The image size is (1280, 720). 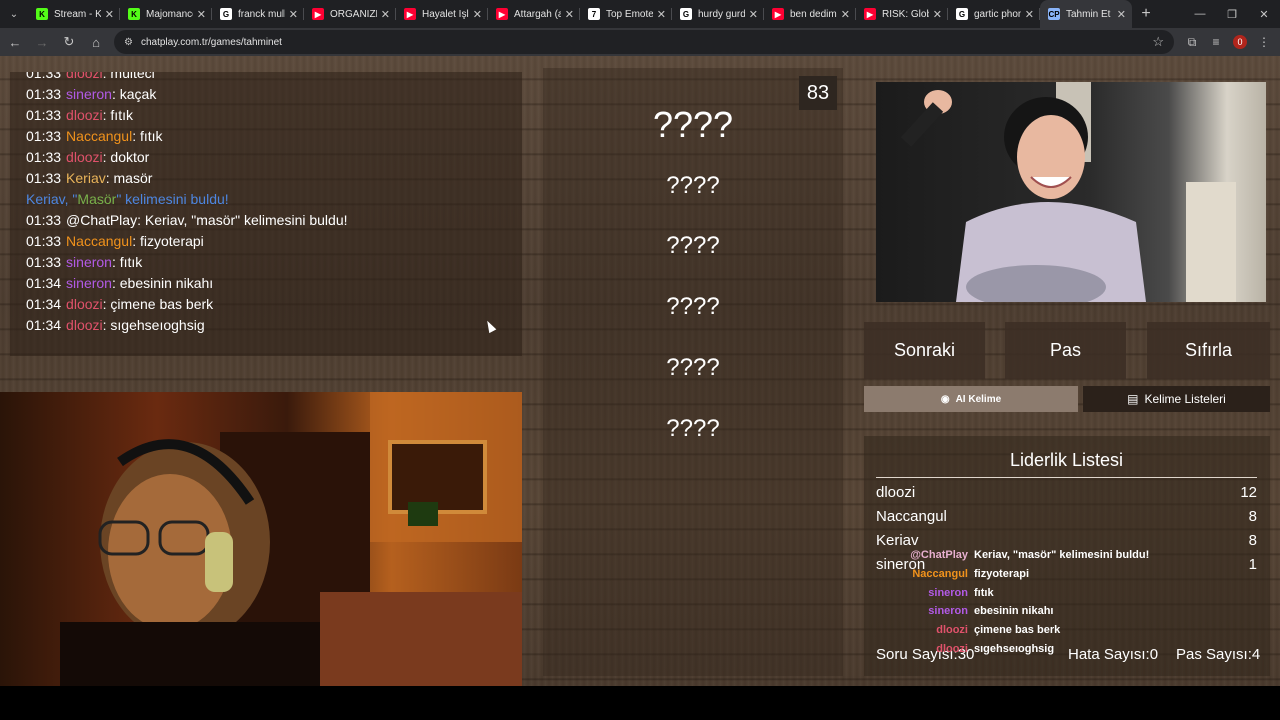 I want to click on browser-tab: ▶ RISK: Global ✕, so click(x=902, y=14).